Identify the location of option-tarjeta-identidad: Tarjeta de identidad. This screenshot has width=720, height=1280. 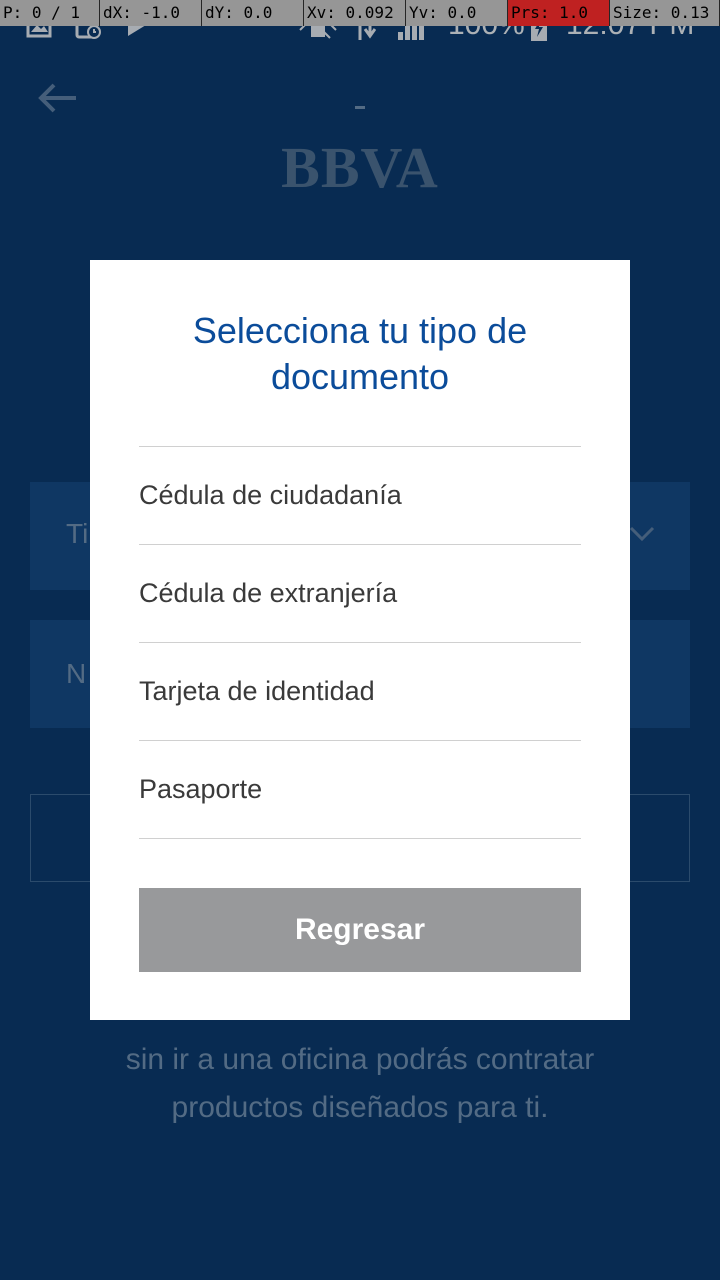
(360, 692).